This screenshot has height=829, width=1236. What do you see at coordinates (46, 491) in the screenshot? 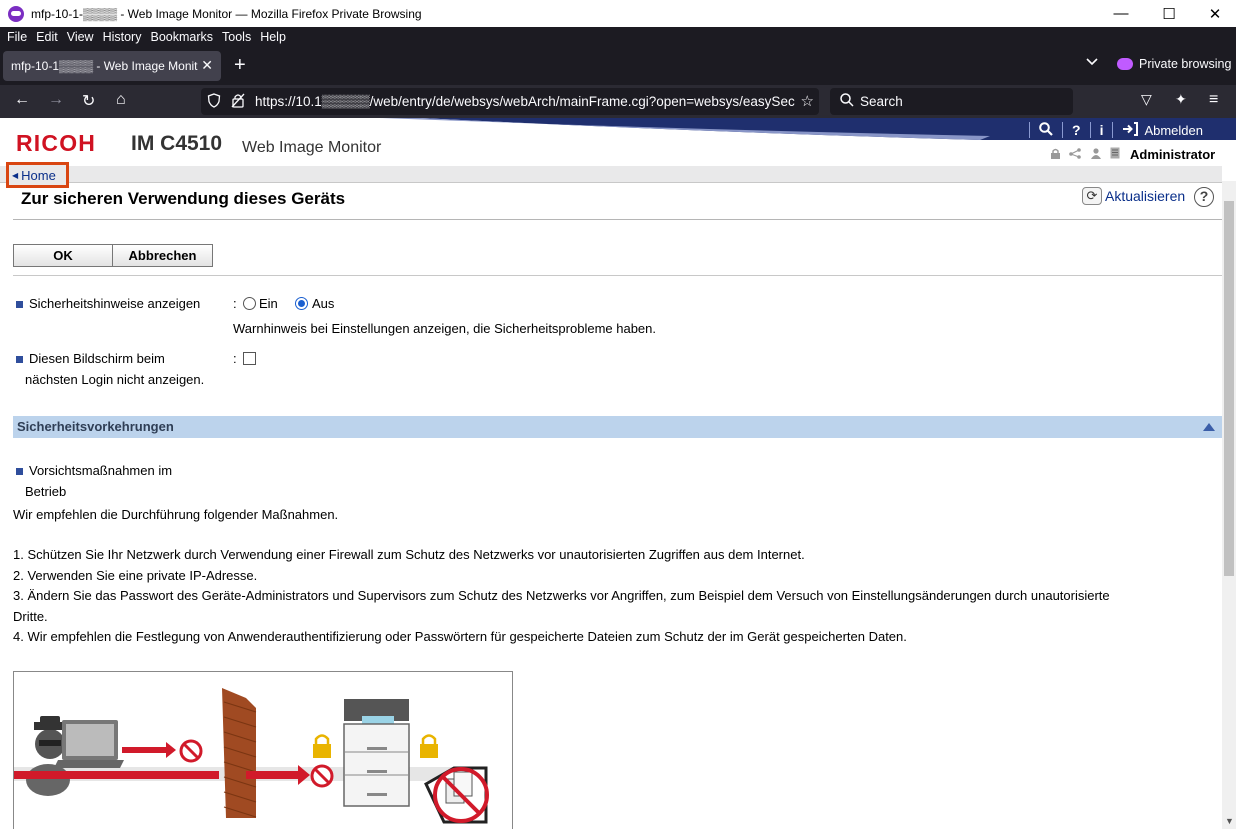
I see `precautions-label-line2: Betrieb` at bounding box center [46, 491].